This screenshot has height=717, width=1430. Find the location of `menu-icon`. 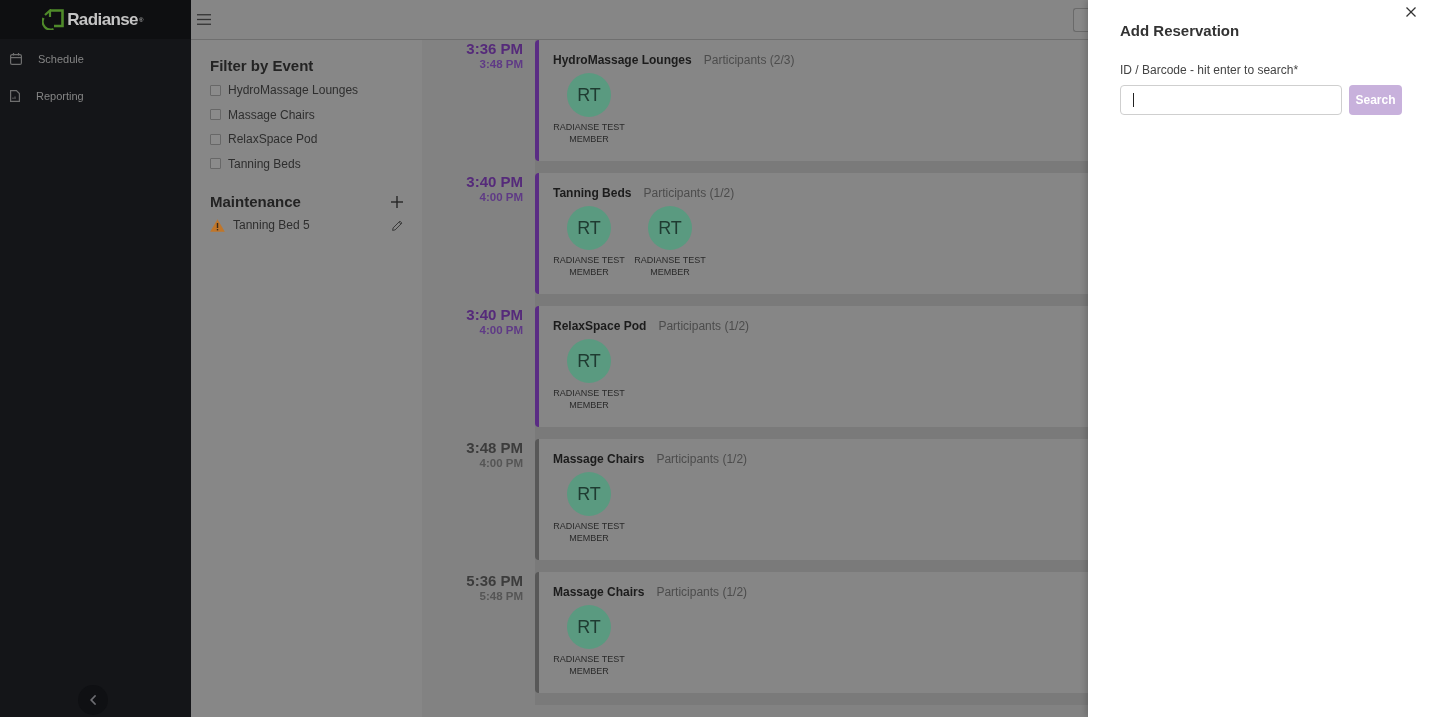

menu-icon is located at coordinates (204, 19).